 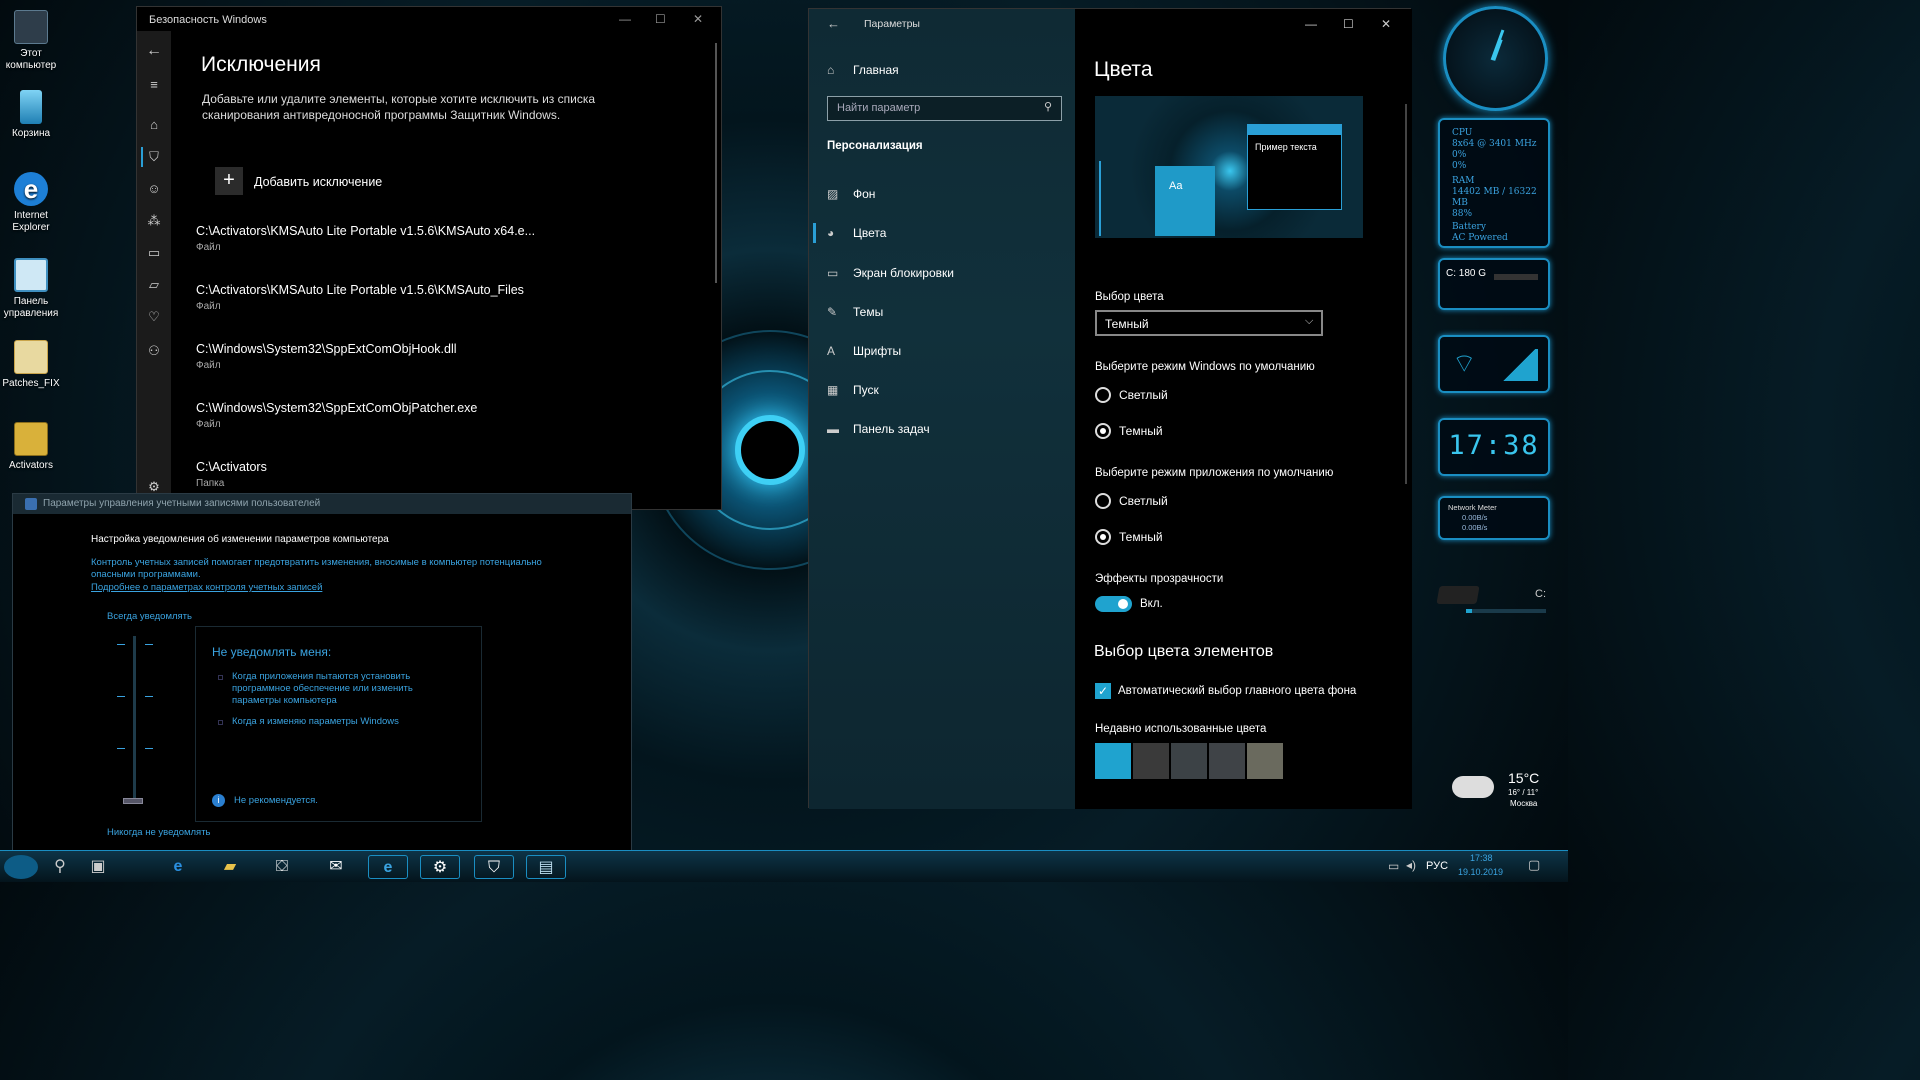 What do you see at coordinates (878, 429) in the screenshot?
I see `nav-taskbar: ▬ Панель задач` at bounding box center [878, 429].